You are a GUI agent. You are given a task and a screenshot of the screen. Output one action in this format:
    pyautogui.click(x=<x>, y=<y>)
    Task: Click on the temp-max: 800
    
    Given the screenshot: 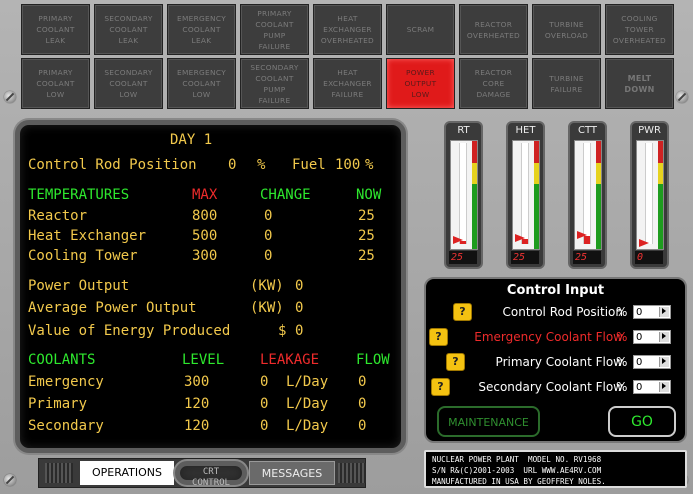 What is the action you would take?
    pyautogui.click(x=205, y=216)
    